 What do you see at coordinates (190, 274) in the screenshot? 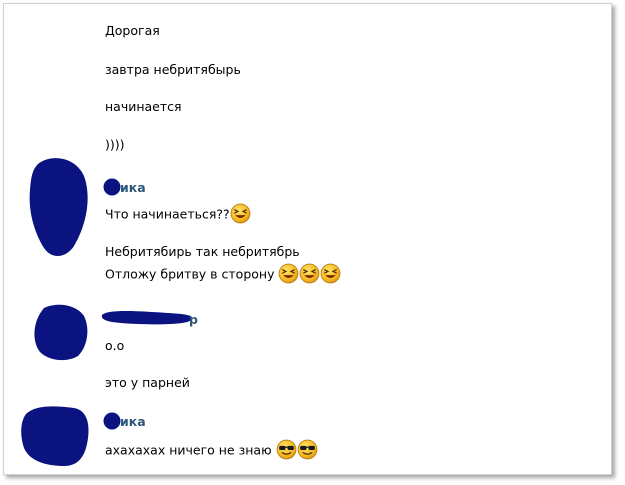
I see `message-body: Отложу бритву в сторону` at bounding box center [190, 274].